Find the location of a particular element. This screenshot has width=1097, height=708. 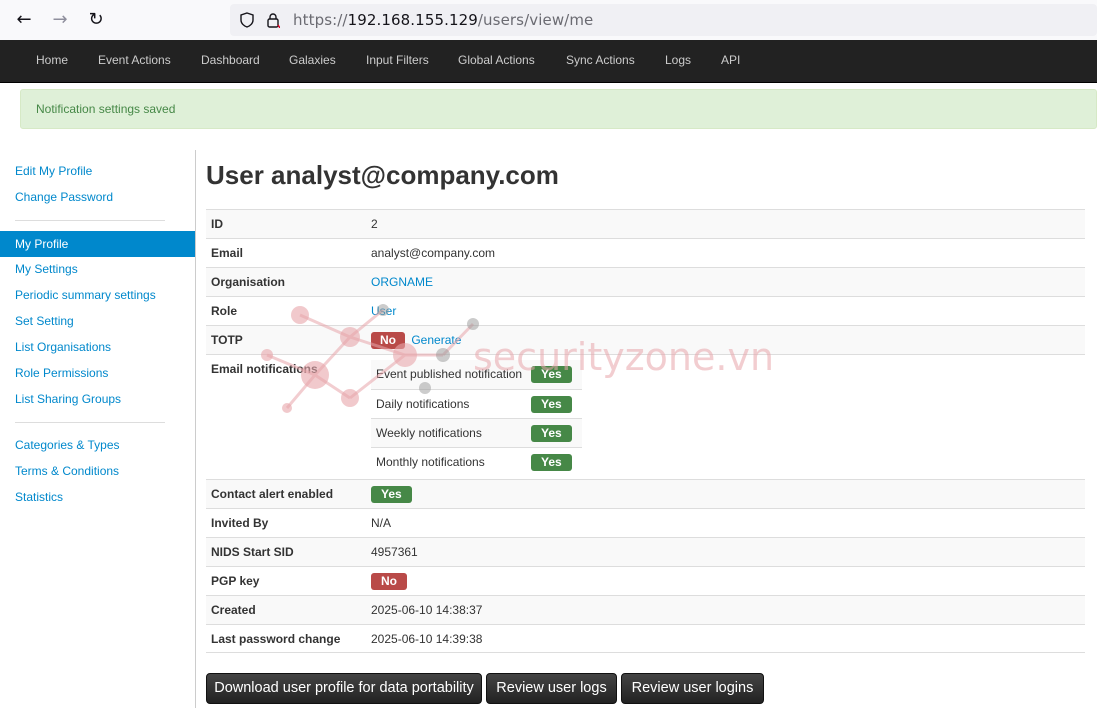

page-title: User analyst@company.com is located at coordinates (382, 175).